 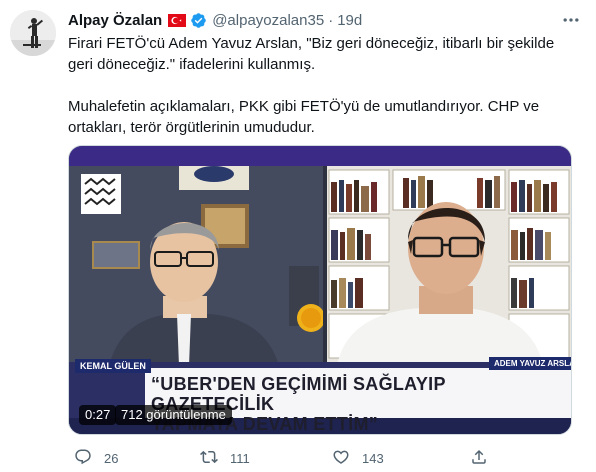 I want to click on share-icon, so click(x=485, y=458).